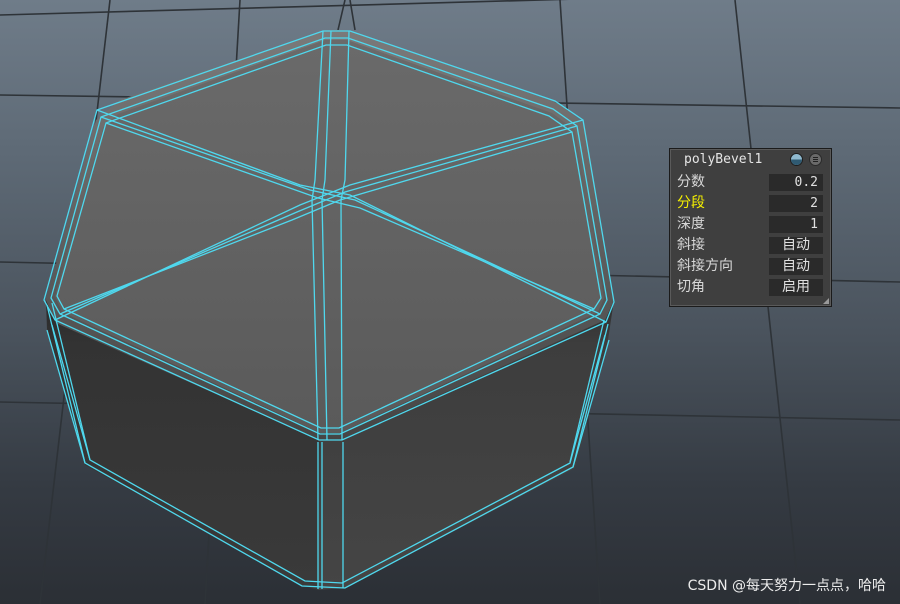 The height and width of the screenshot is (604, 900). I want to click on attr-value-field: 2, so click(796, 203).